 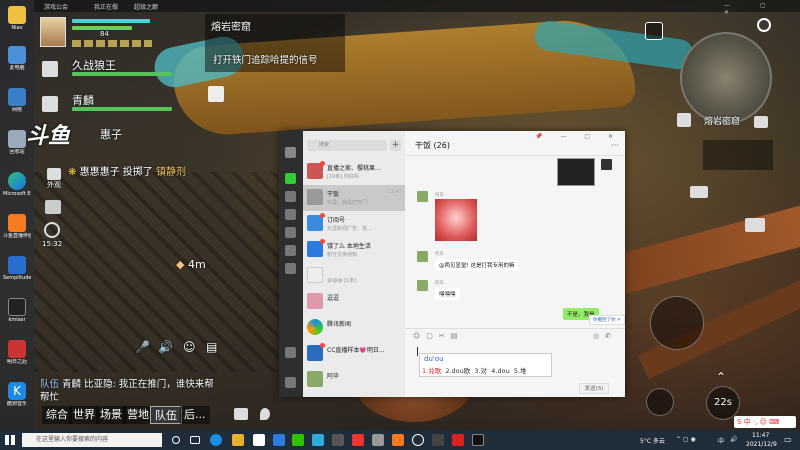 I want to click on favorites-icon, so click(x=290, y=214).